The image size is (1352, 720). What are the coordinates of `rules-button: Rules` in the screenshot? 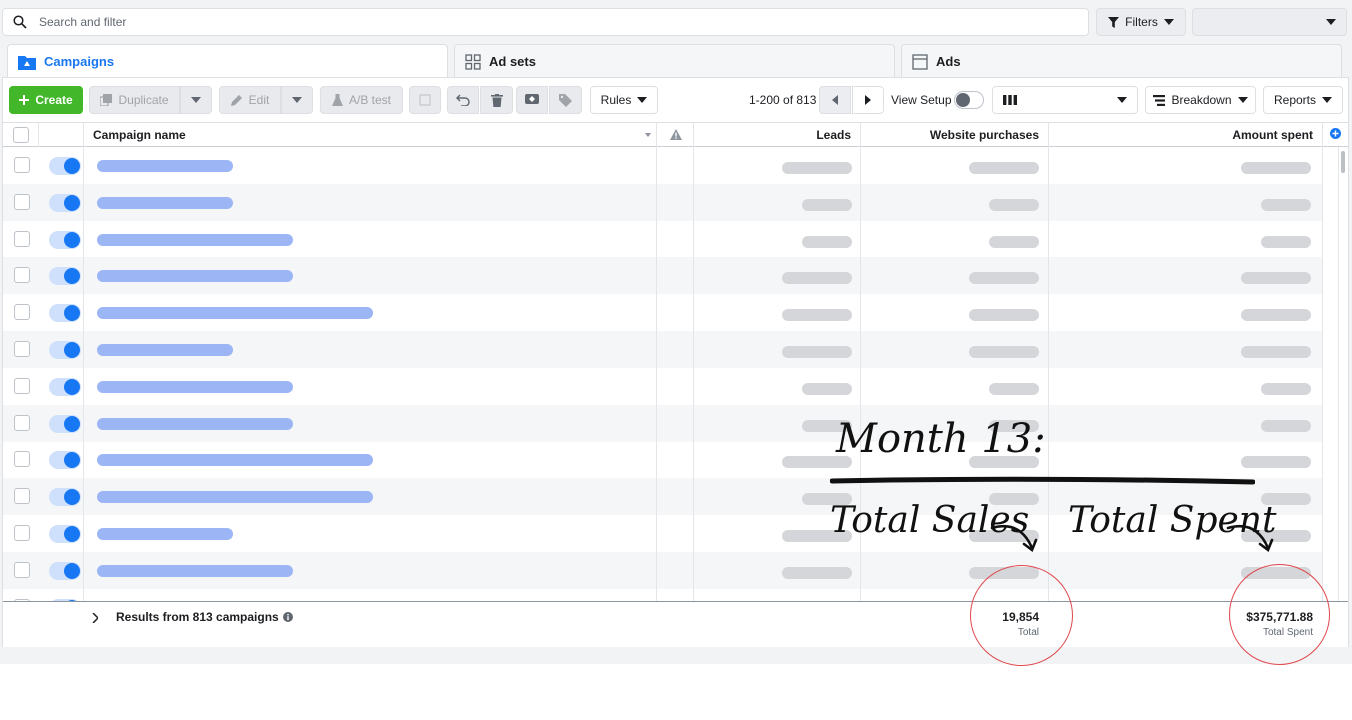 It's located at (624, 100).